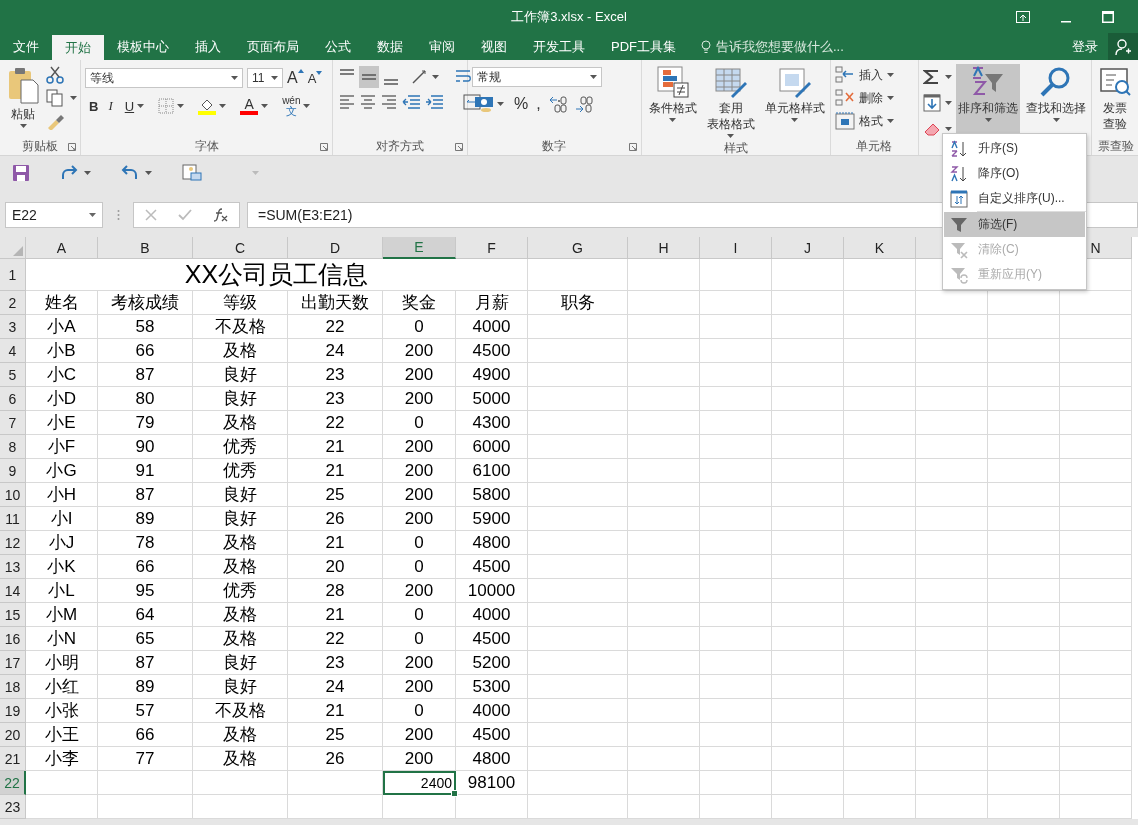 The width and height of the screenshot is (1138, 825). I want to click on ribbon-tab: 开发工具, so click(559, 46).